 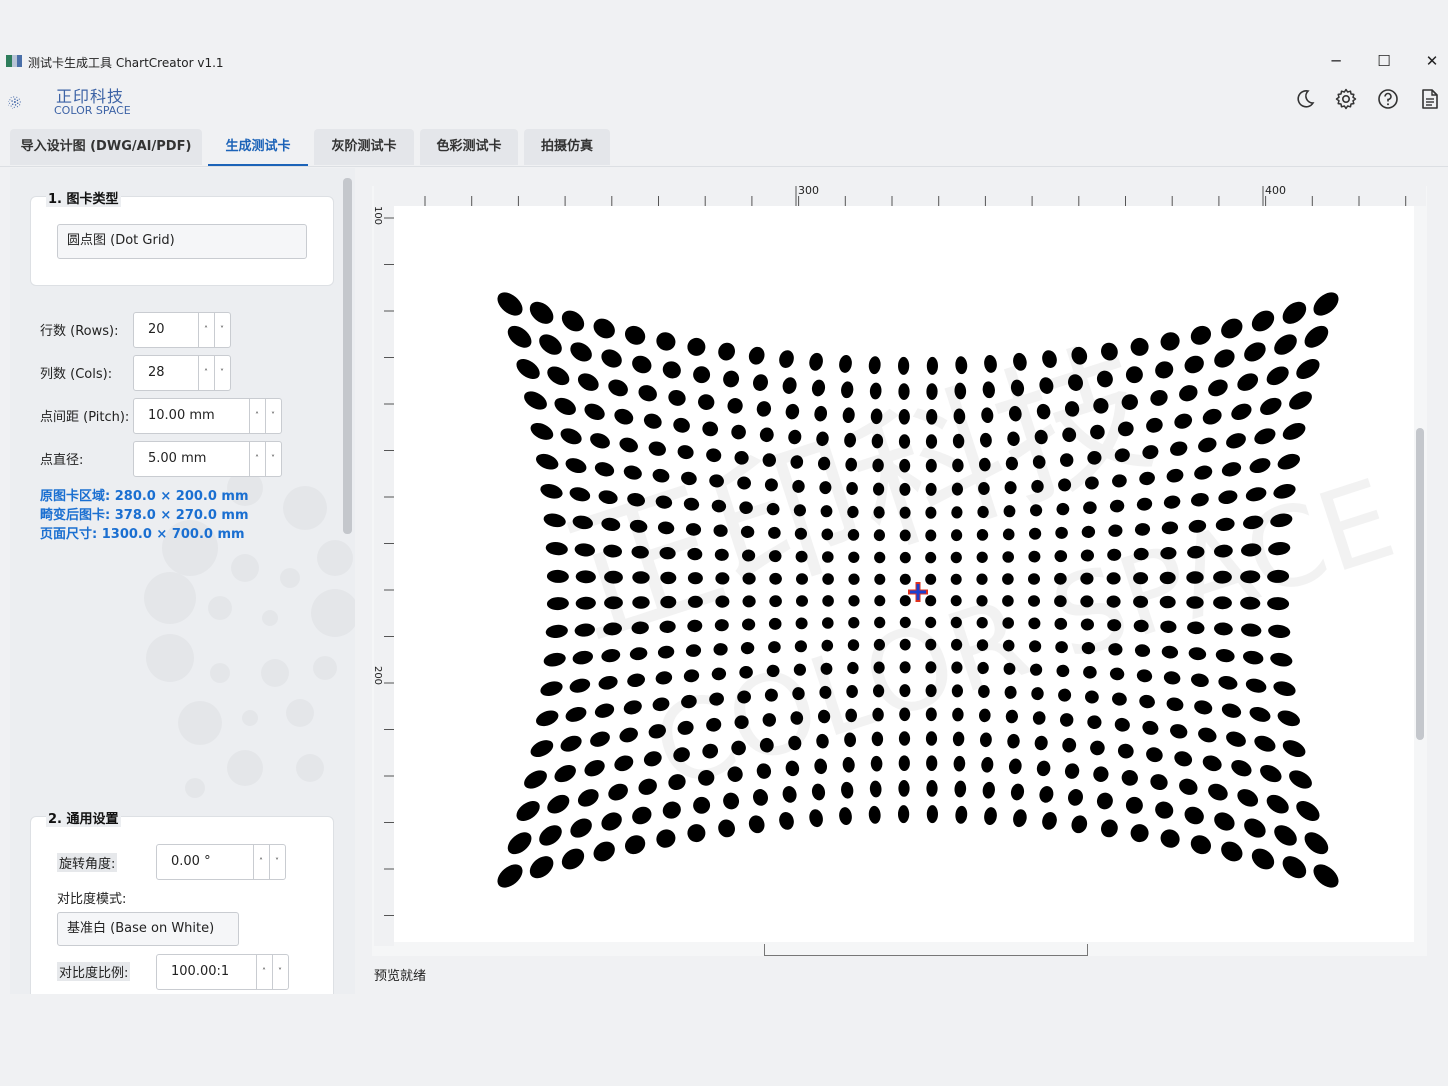 What do you see at coordinates (1346, 99) in the screenshot?
I see `gear-icon` at bounding box center [1346, 99].